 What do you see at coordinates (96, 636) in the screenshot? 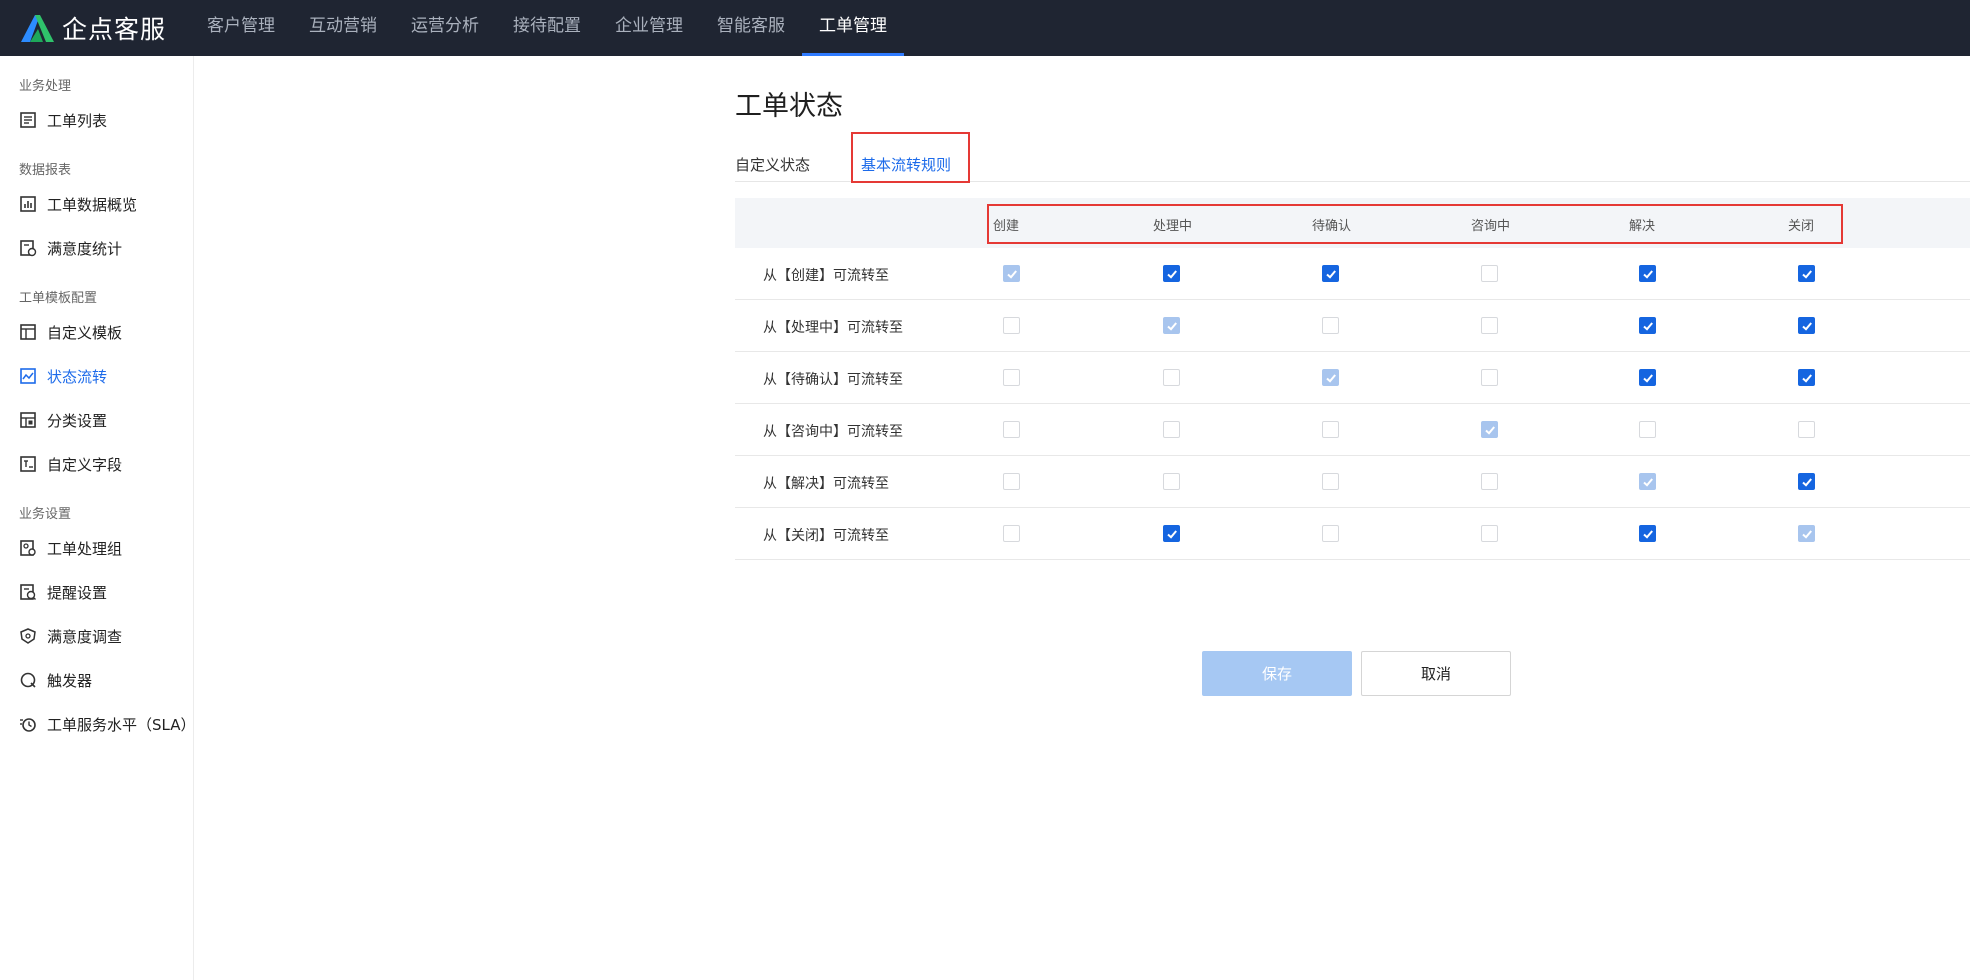
I see `sidebar-item: 满意度调查` at bounding box center [96, 636].